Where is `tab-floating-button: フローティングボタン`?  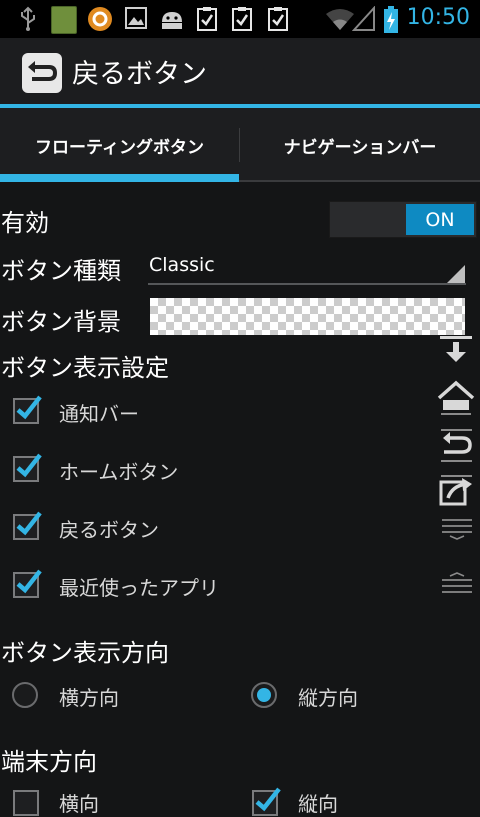 tab-floating-button: フローティングボタン is located at coordinates (119, 145).